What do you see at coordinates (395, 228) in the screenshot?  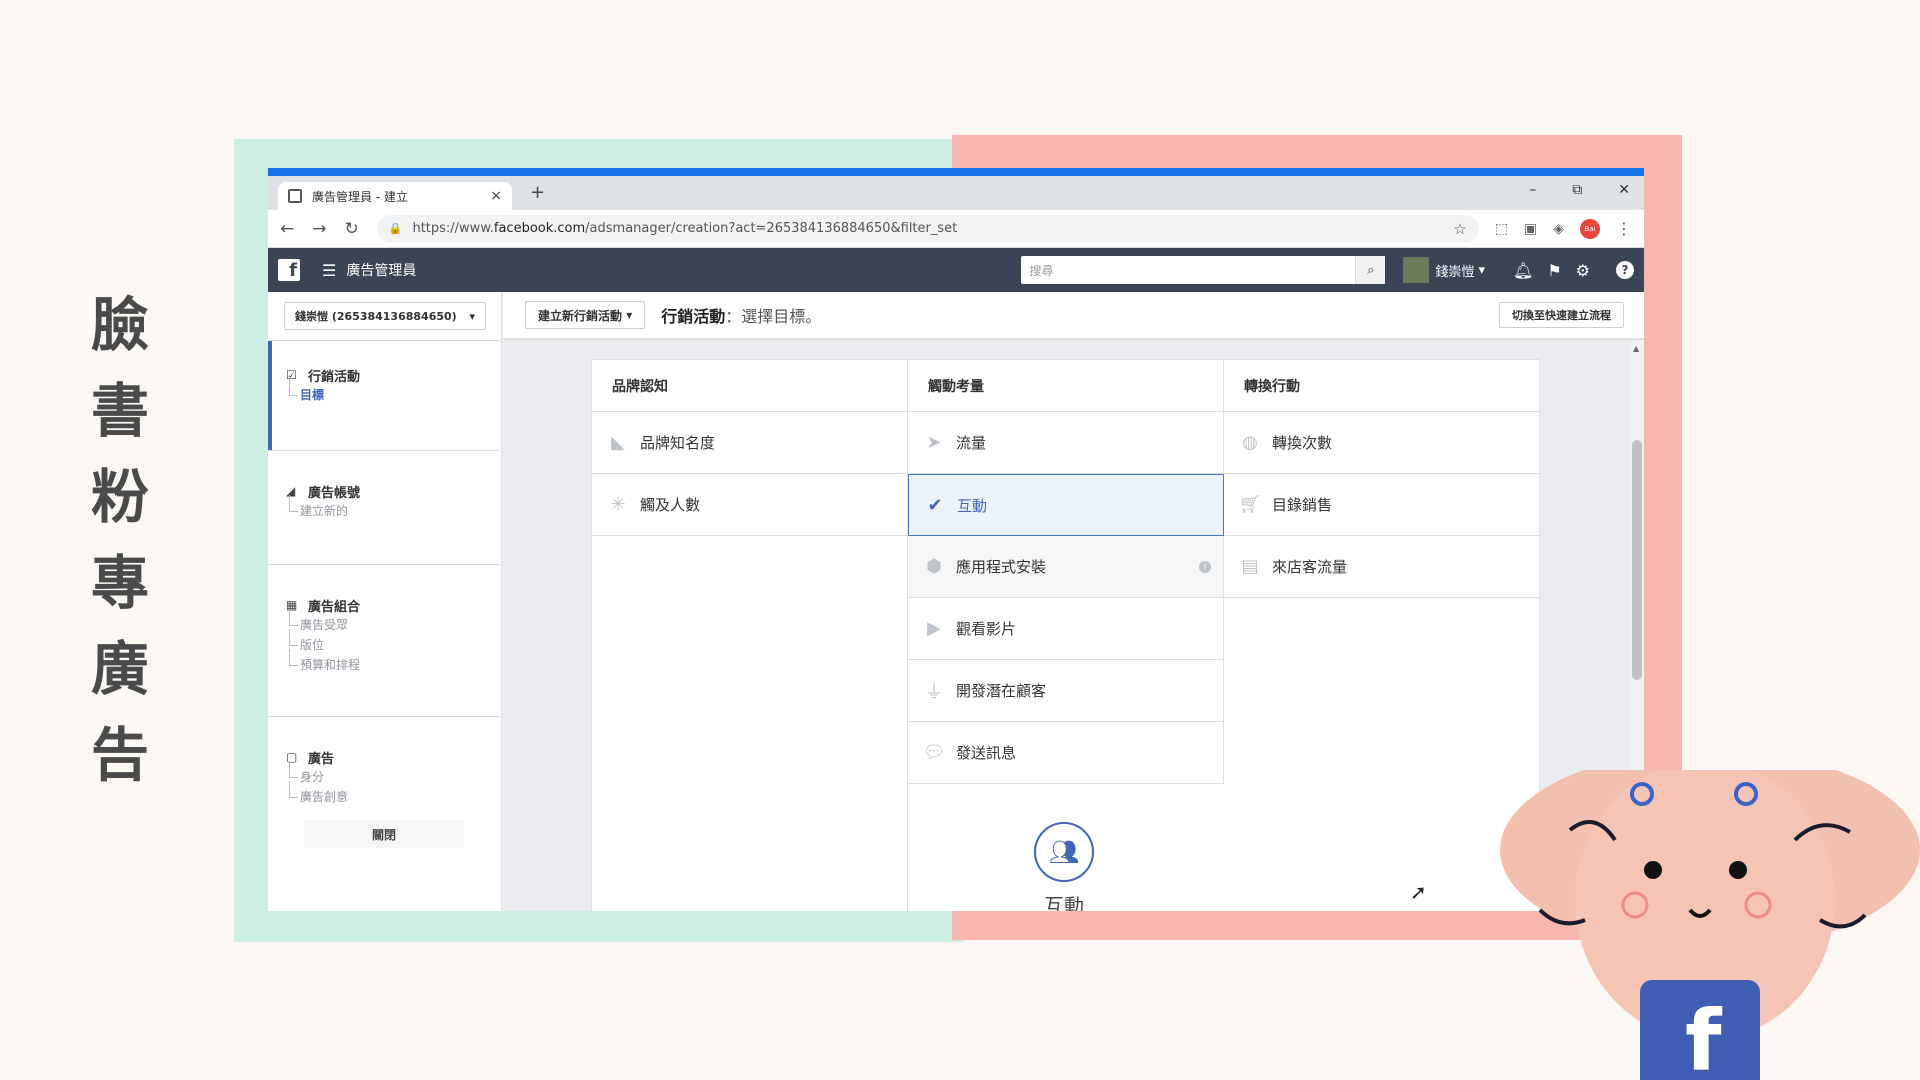 I see `lock-icon: 🔒` at bounding box center [395, 228].